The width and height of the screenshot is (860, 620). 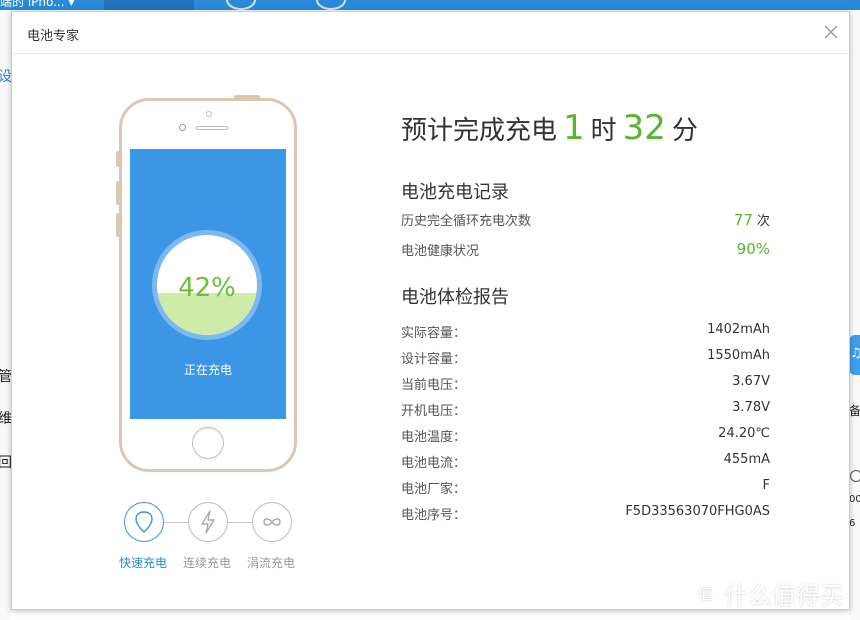 What do you see at coordinates (212, 128) in the screenshot?
I see `phone-speaker` at bounding box center [212, 128].